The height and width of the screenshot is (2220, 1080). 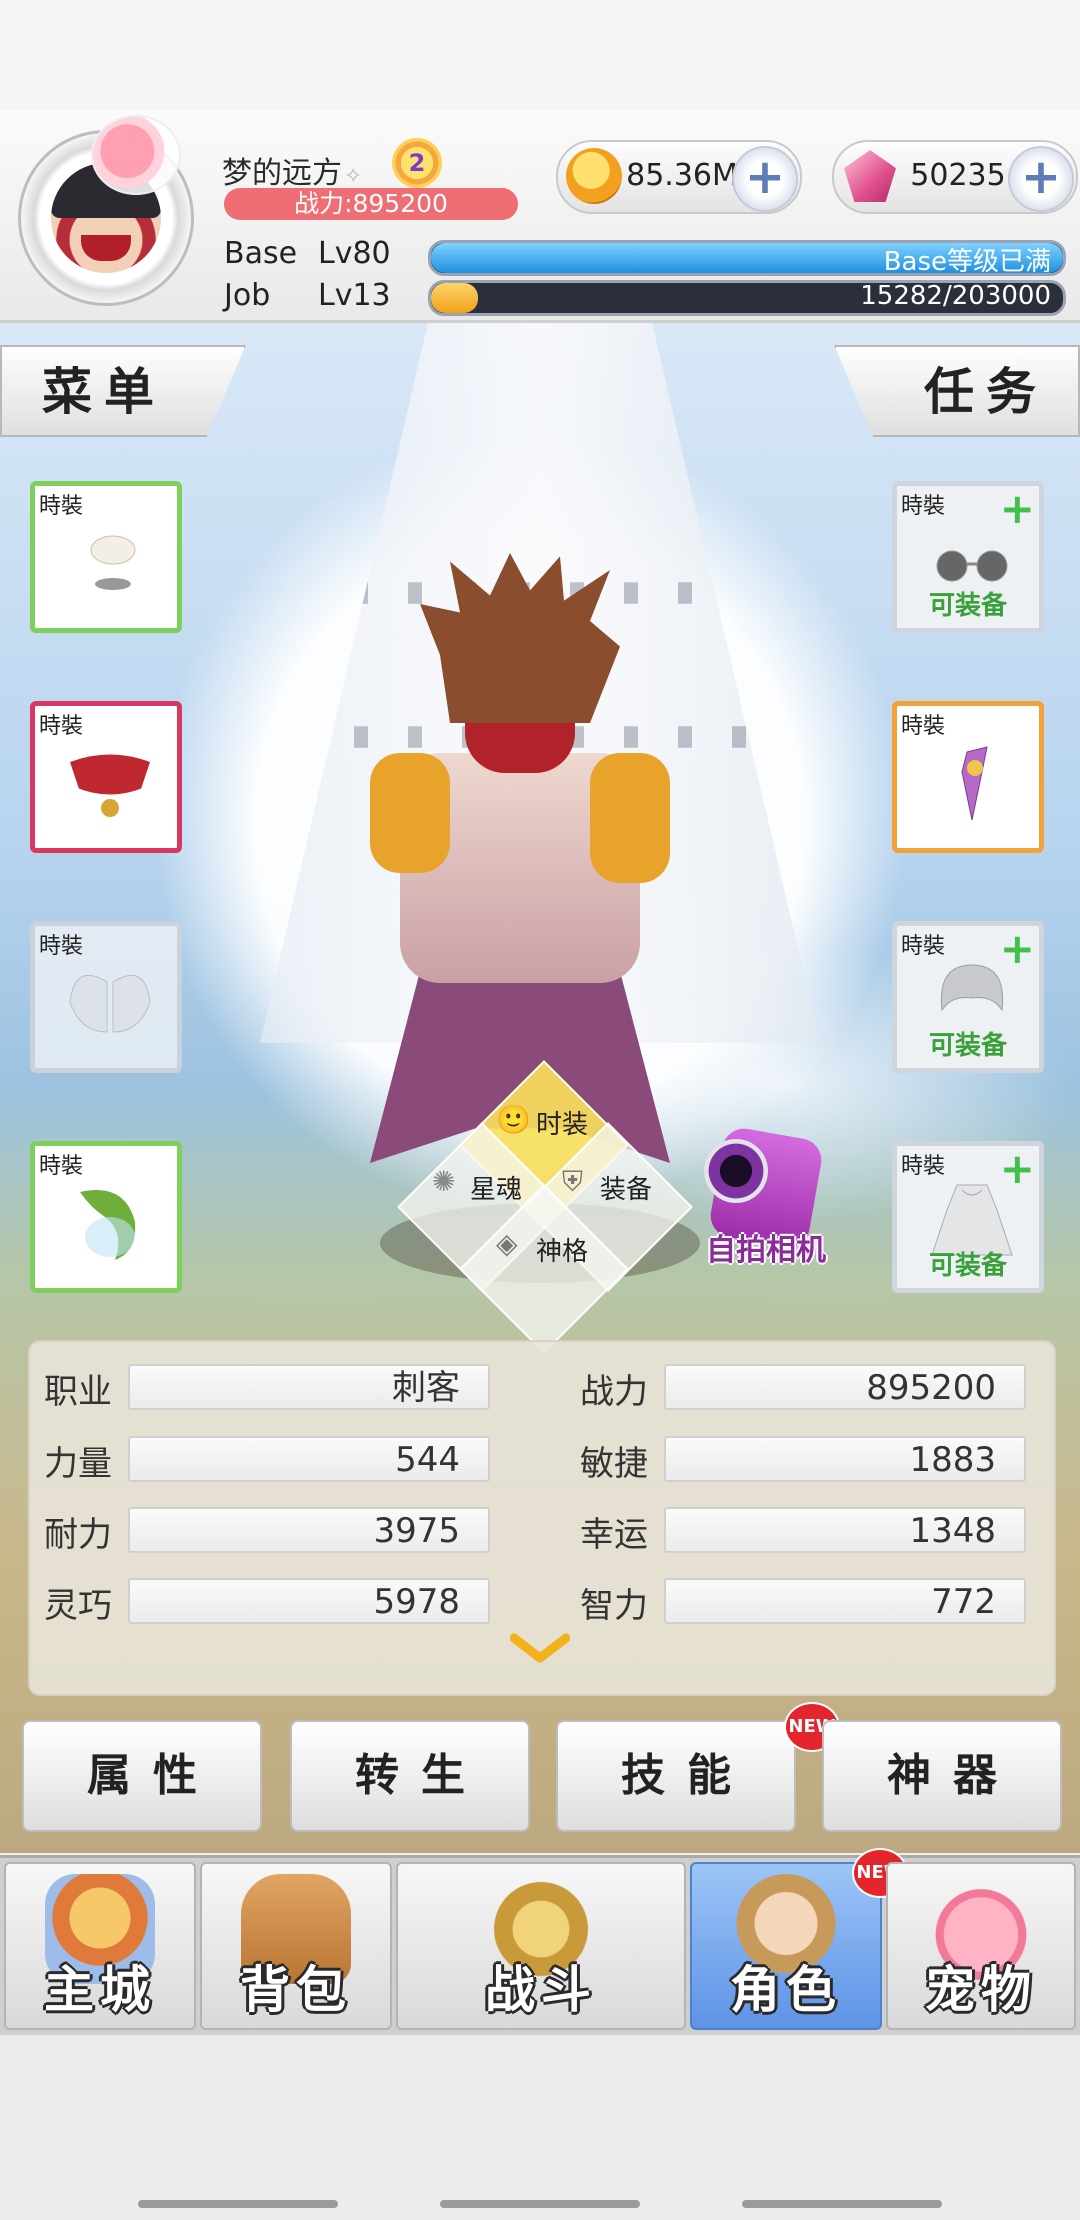 I want to click on nav-bag: 背包, so click(x=296, y=1946).